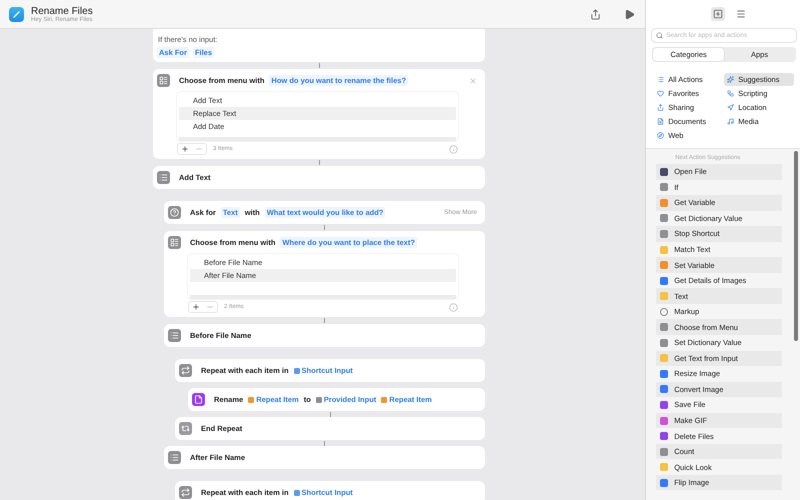 This screenshot has height=500, width=800. What do you see at coordinates (660, 93) in the screenshot?
I see `heart-icon` at bounding box center [660, 93].